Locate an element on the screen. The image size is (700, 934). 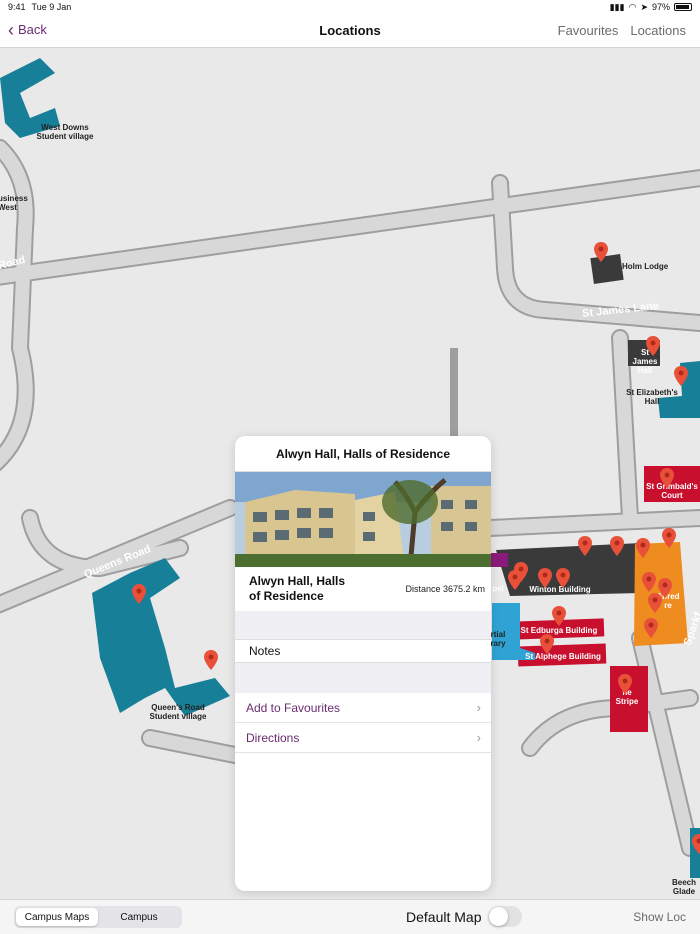
add-to-favourites-button: Add to Favourites › is located at coordinates (363, 708).